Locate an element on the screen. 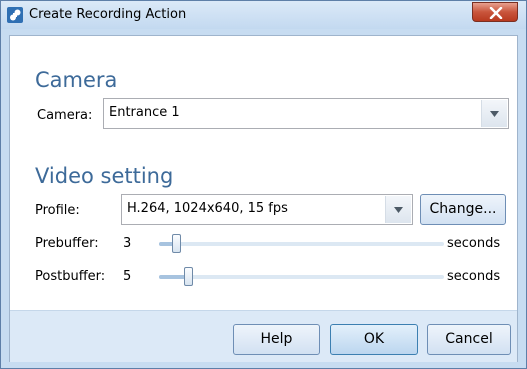 This screenshot has width=527, height=369. postbuffer-slider-thumb is located at coordinates (188, 276).